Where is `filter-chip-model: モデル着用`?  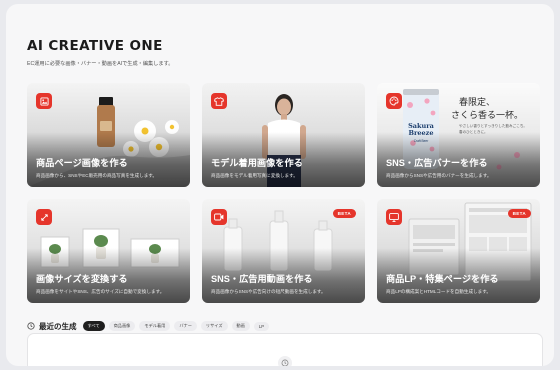 filter-chip-model: モデル着用 is located at coordinates (155, 326).